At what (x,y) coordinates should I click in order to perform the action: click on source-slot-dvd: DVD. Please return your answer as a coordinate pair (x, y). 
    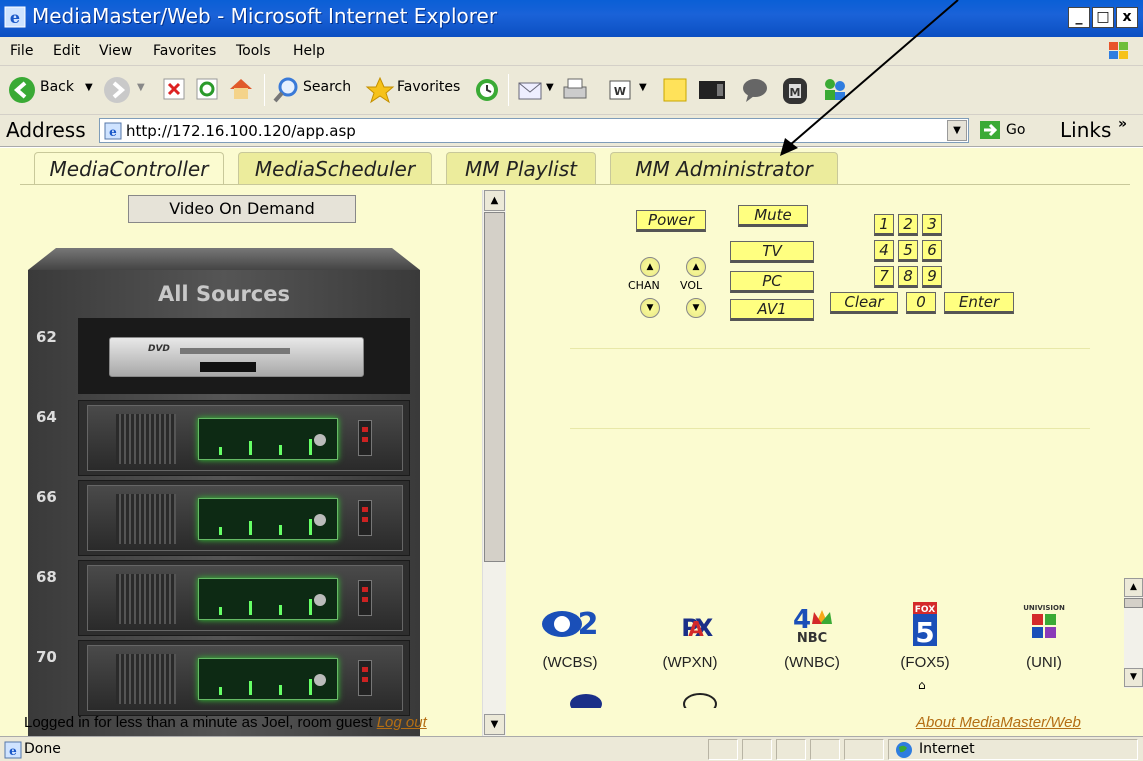
    Looking at the image, I should click on (244, 356).